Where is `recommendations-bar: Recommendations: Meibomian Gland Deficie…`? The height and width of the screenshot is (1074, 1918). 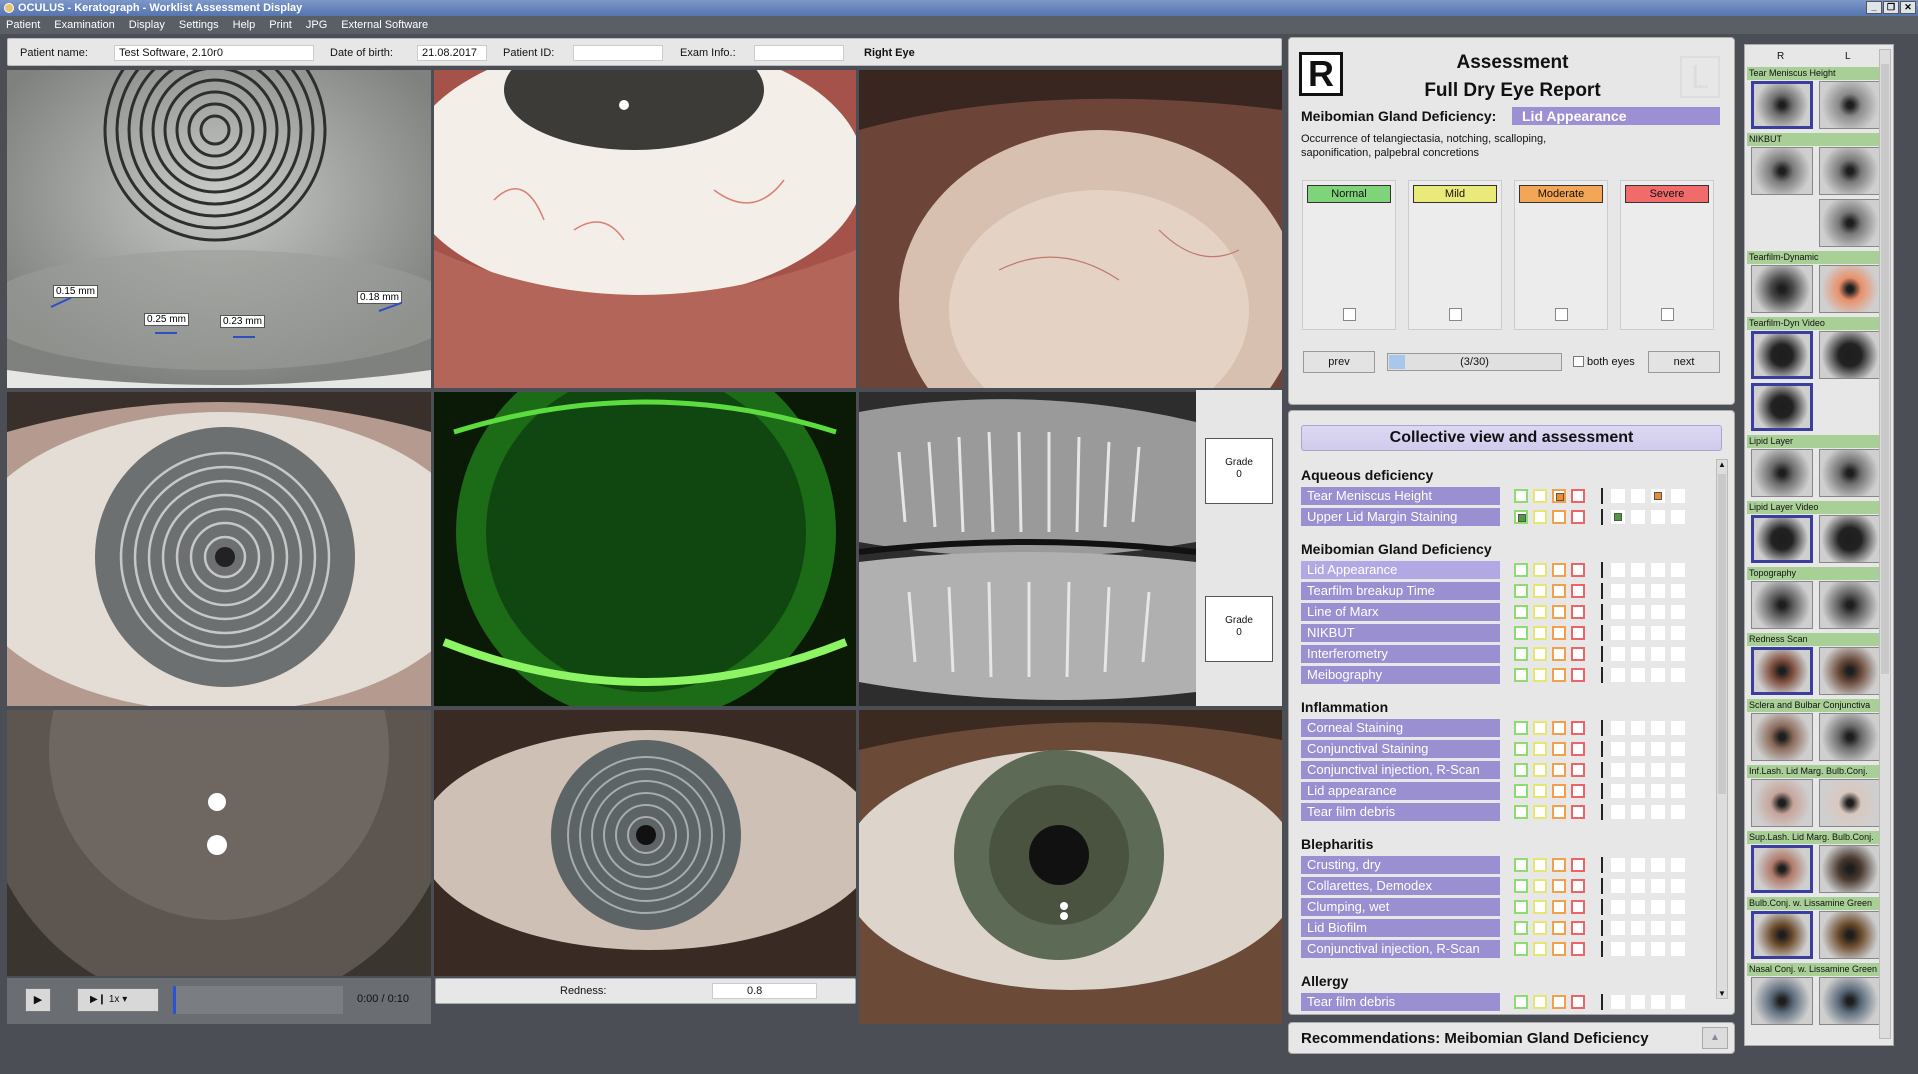 recommendations-bar: Recommendations: Meibomian Gland Deficie… is located at coordinates (1511, 1038).